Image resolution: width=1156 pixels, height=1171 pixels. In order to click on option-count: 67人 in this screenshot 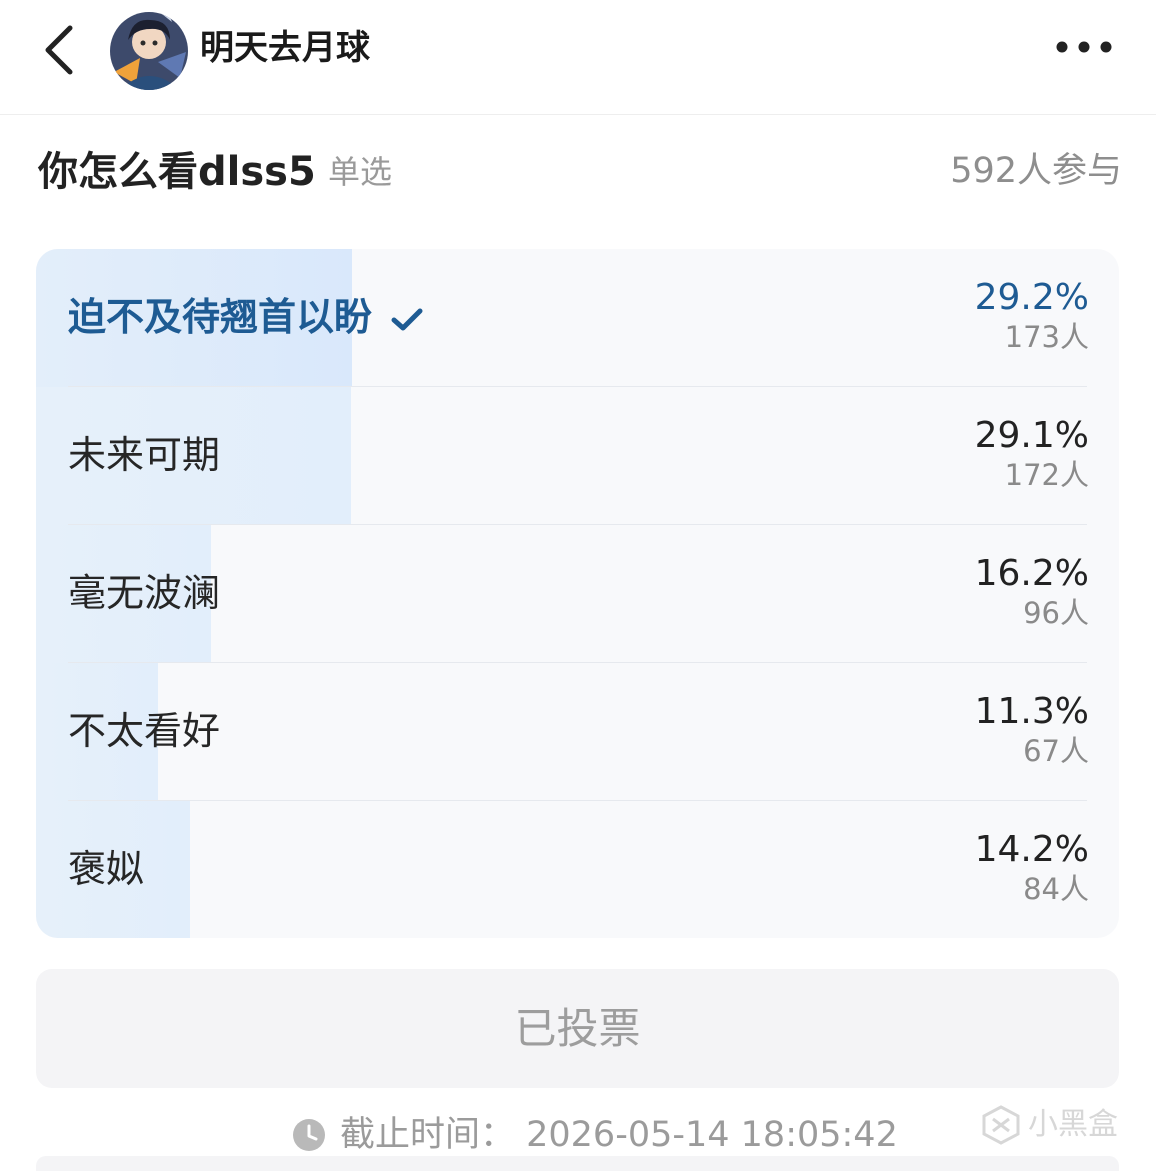, I will do `click(1056, 751)`.